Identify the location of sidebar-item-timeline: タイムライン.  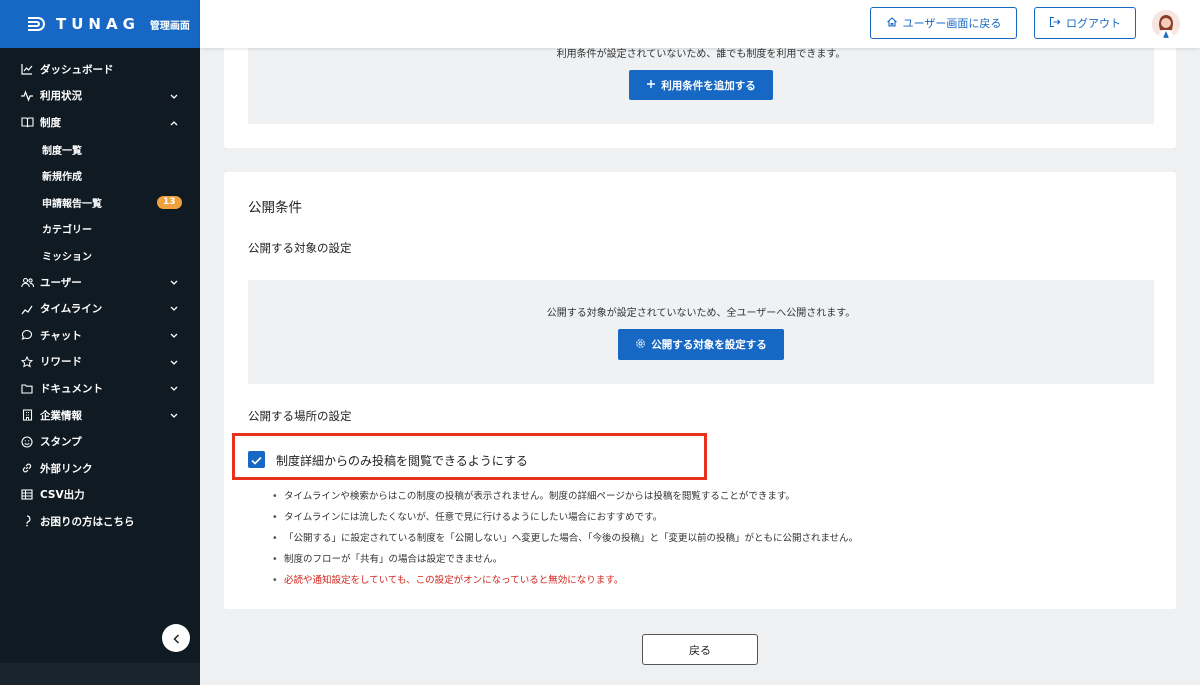
(100, 308).